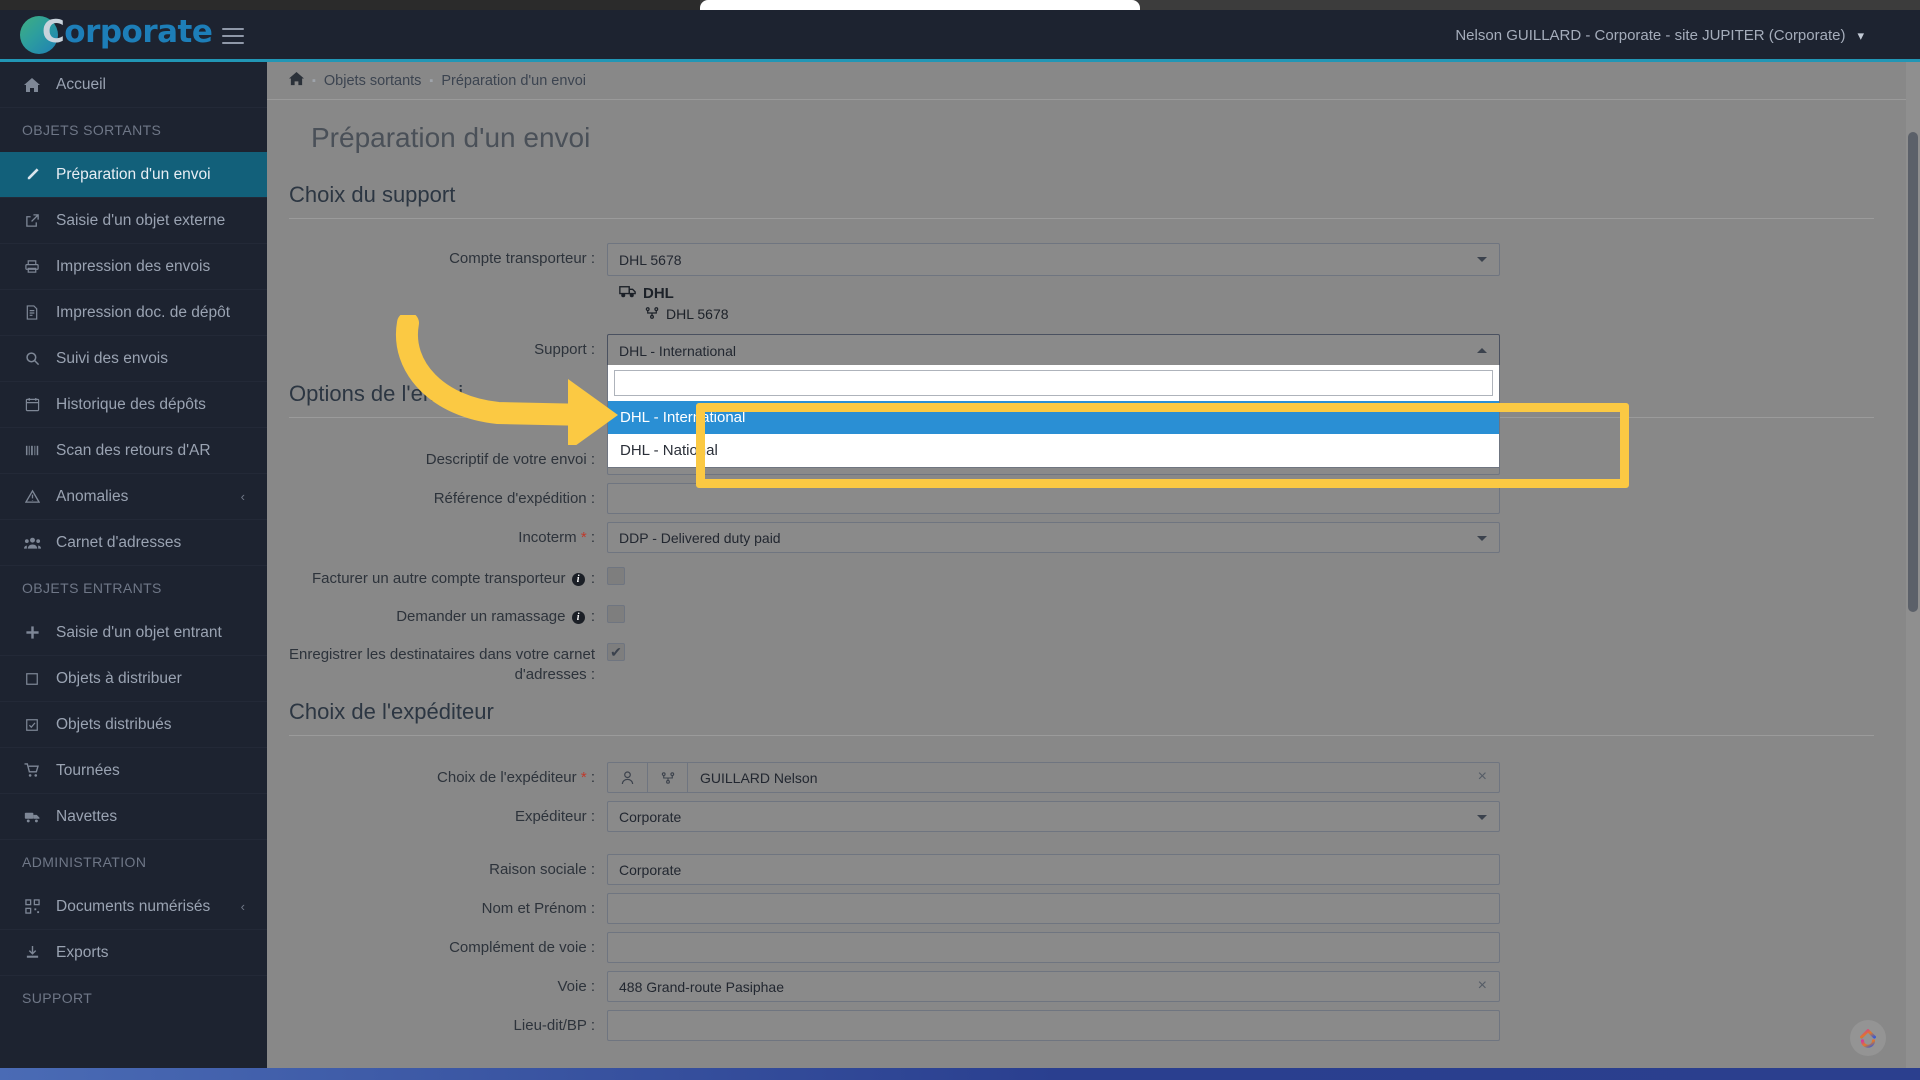 The width and height of the screenshot is (1920, 1080). I want to click on choix-expediteur-value: GUILLARD Nelson, so click(759, 777).